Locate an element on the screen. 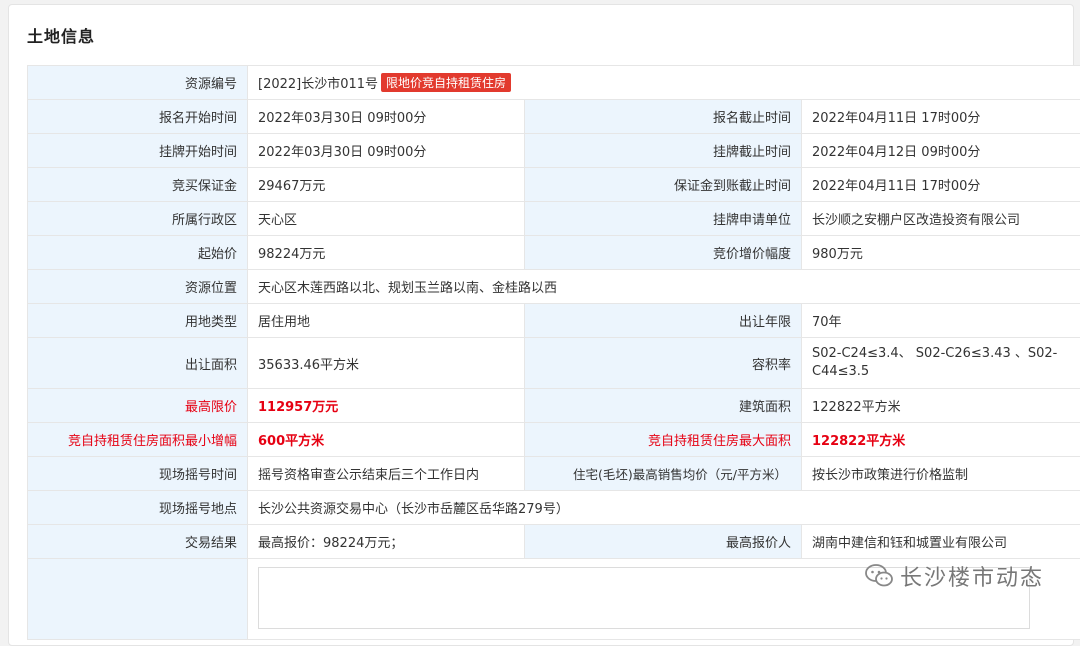 The image size is (1080, 646). deposit-deadline-value: 2022年04月11日 17时00分 is located at coordinates (941, 185).